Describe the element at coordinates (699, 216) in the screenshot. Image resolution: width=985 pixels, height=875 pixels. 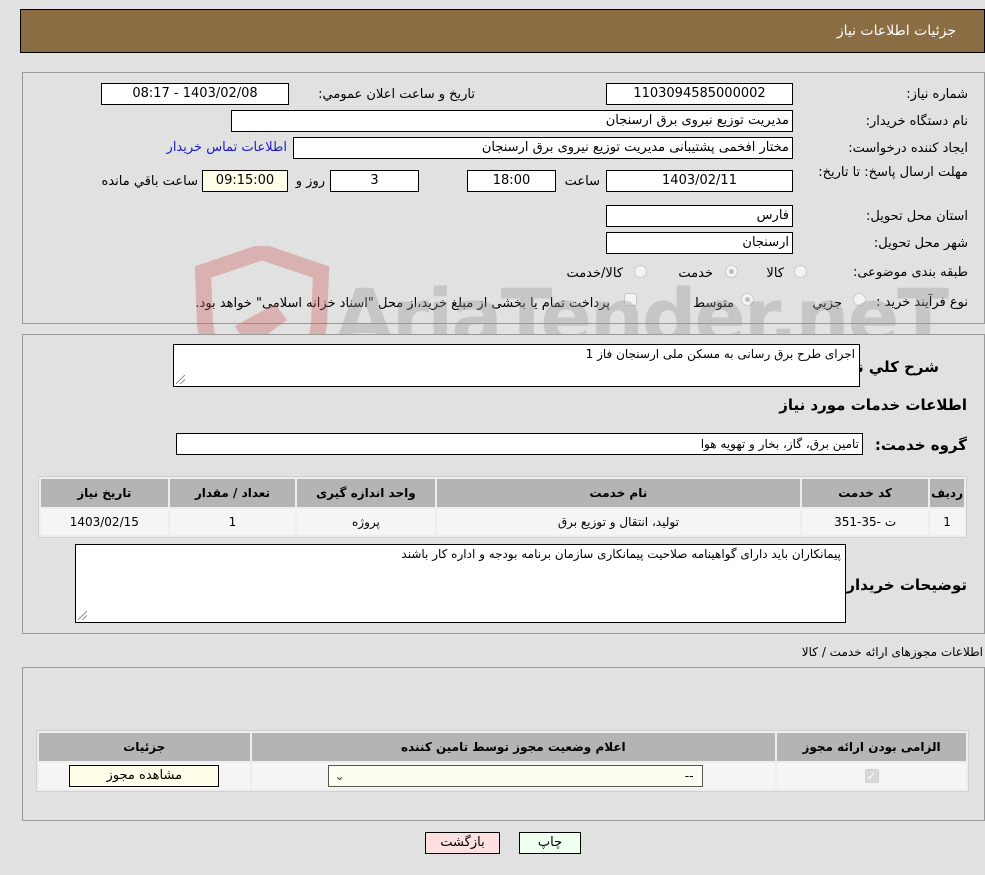
I see `province-field: فارس` at that location.